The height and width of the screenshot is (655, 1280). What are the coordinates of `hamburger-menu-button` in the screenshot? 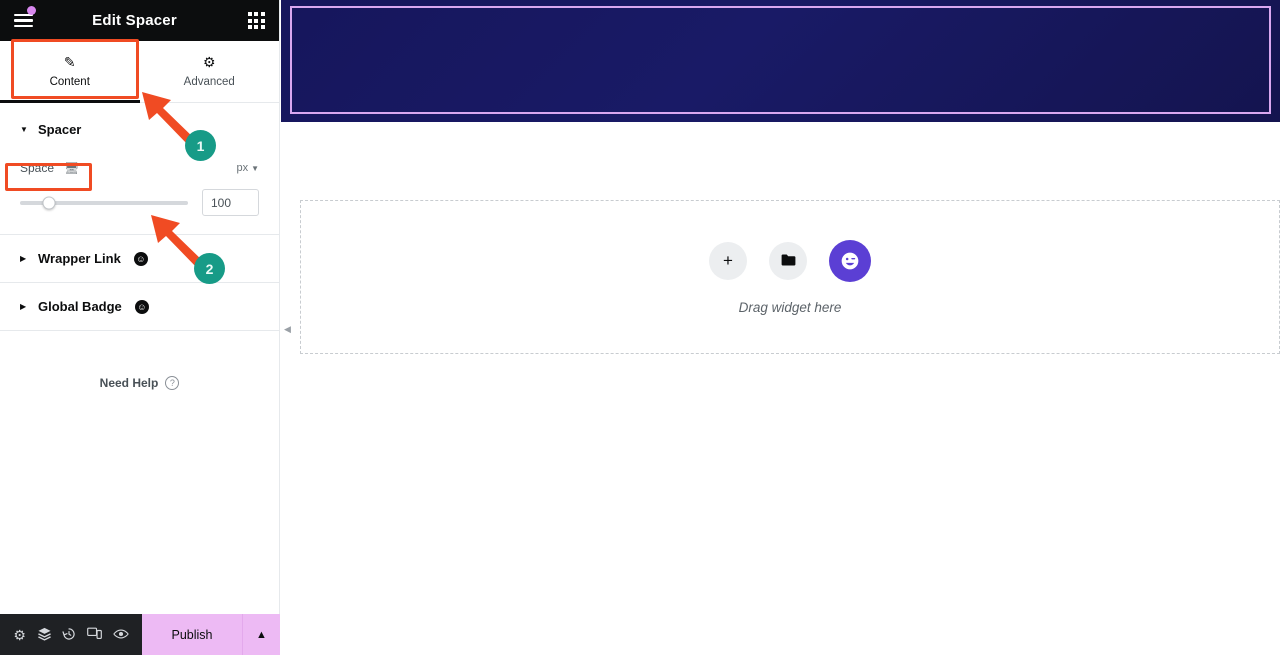 It's located at (23, 20).